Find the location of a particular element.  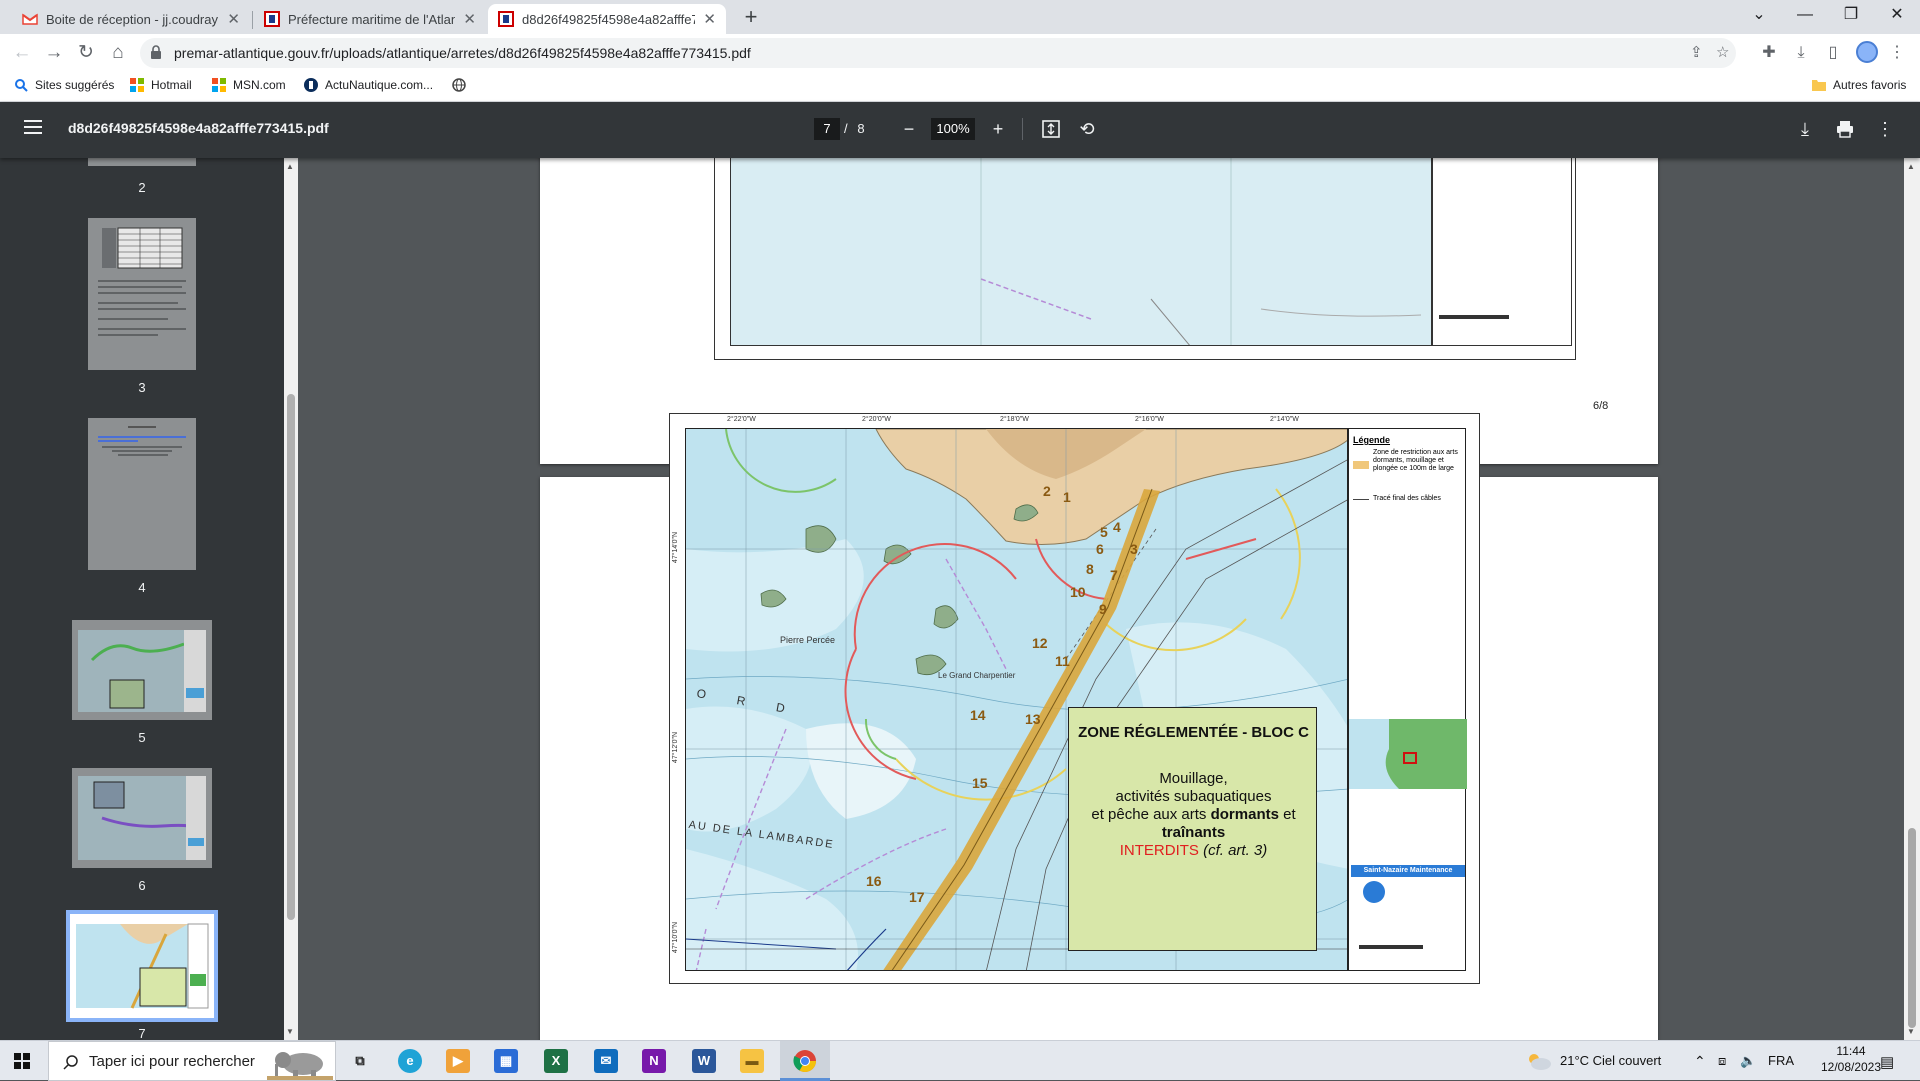

forward-button: → is located at coordinates (54, 53).